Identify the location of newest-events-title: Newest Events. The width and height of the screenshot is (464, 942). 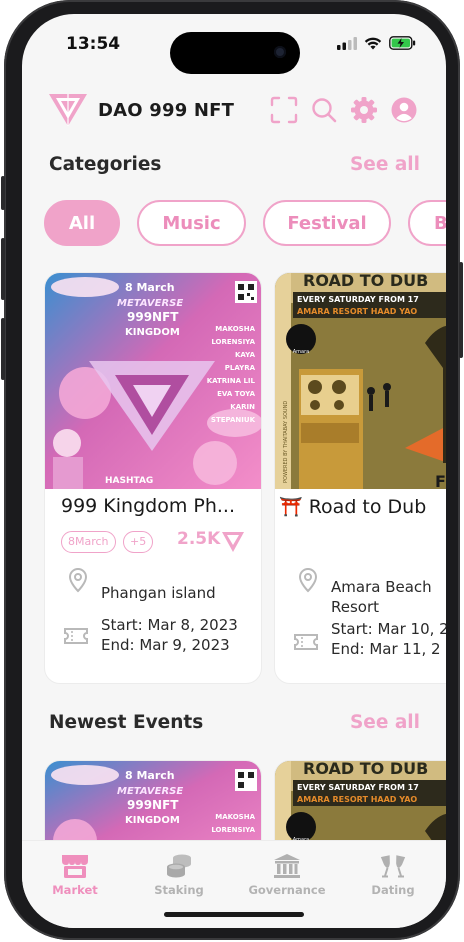
(126, 722).